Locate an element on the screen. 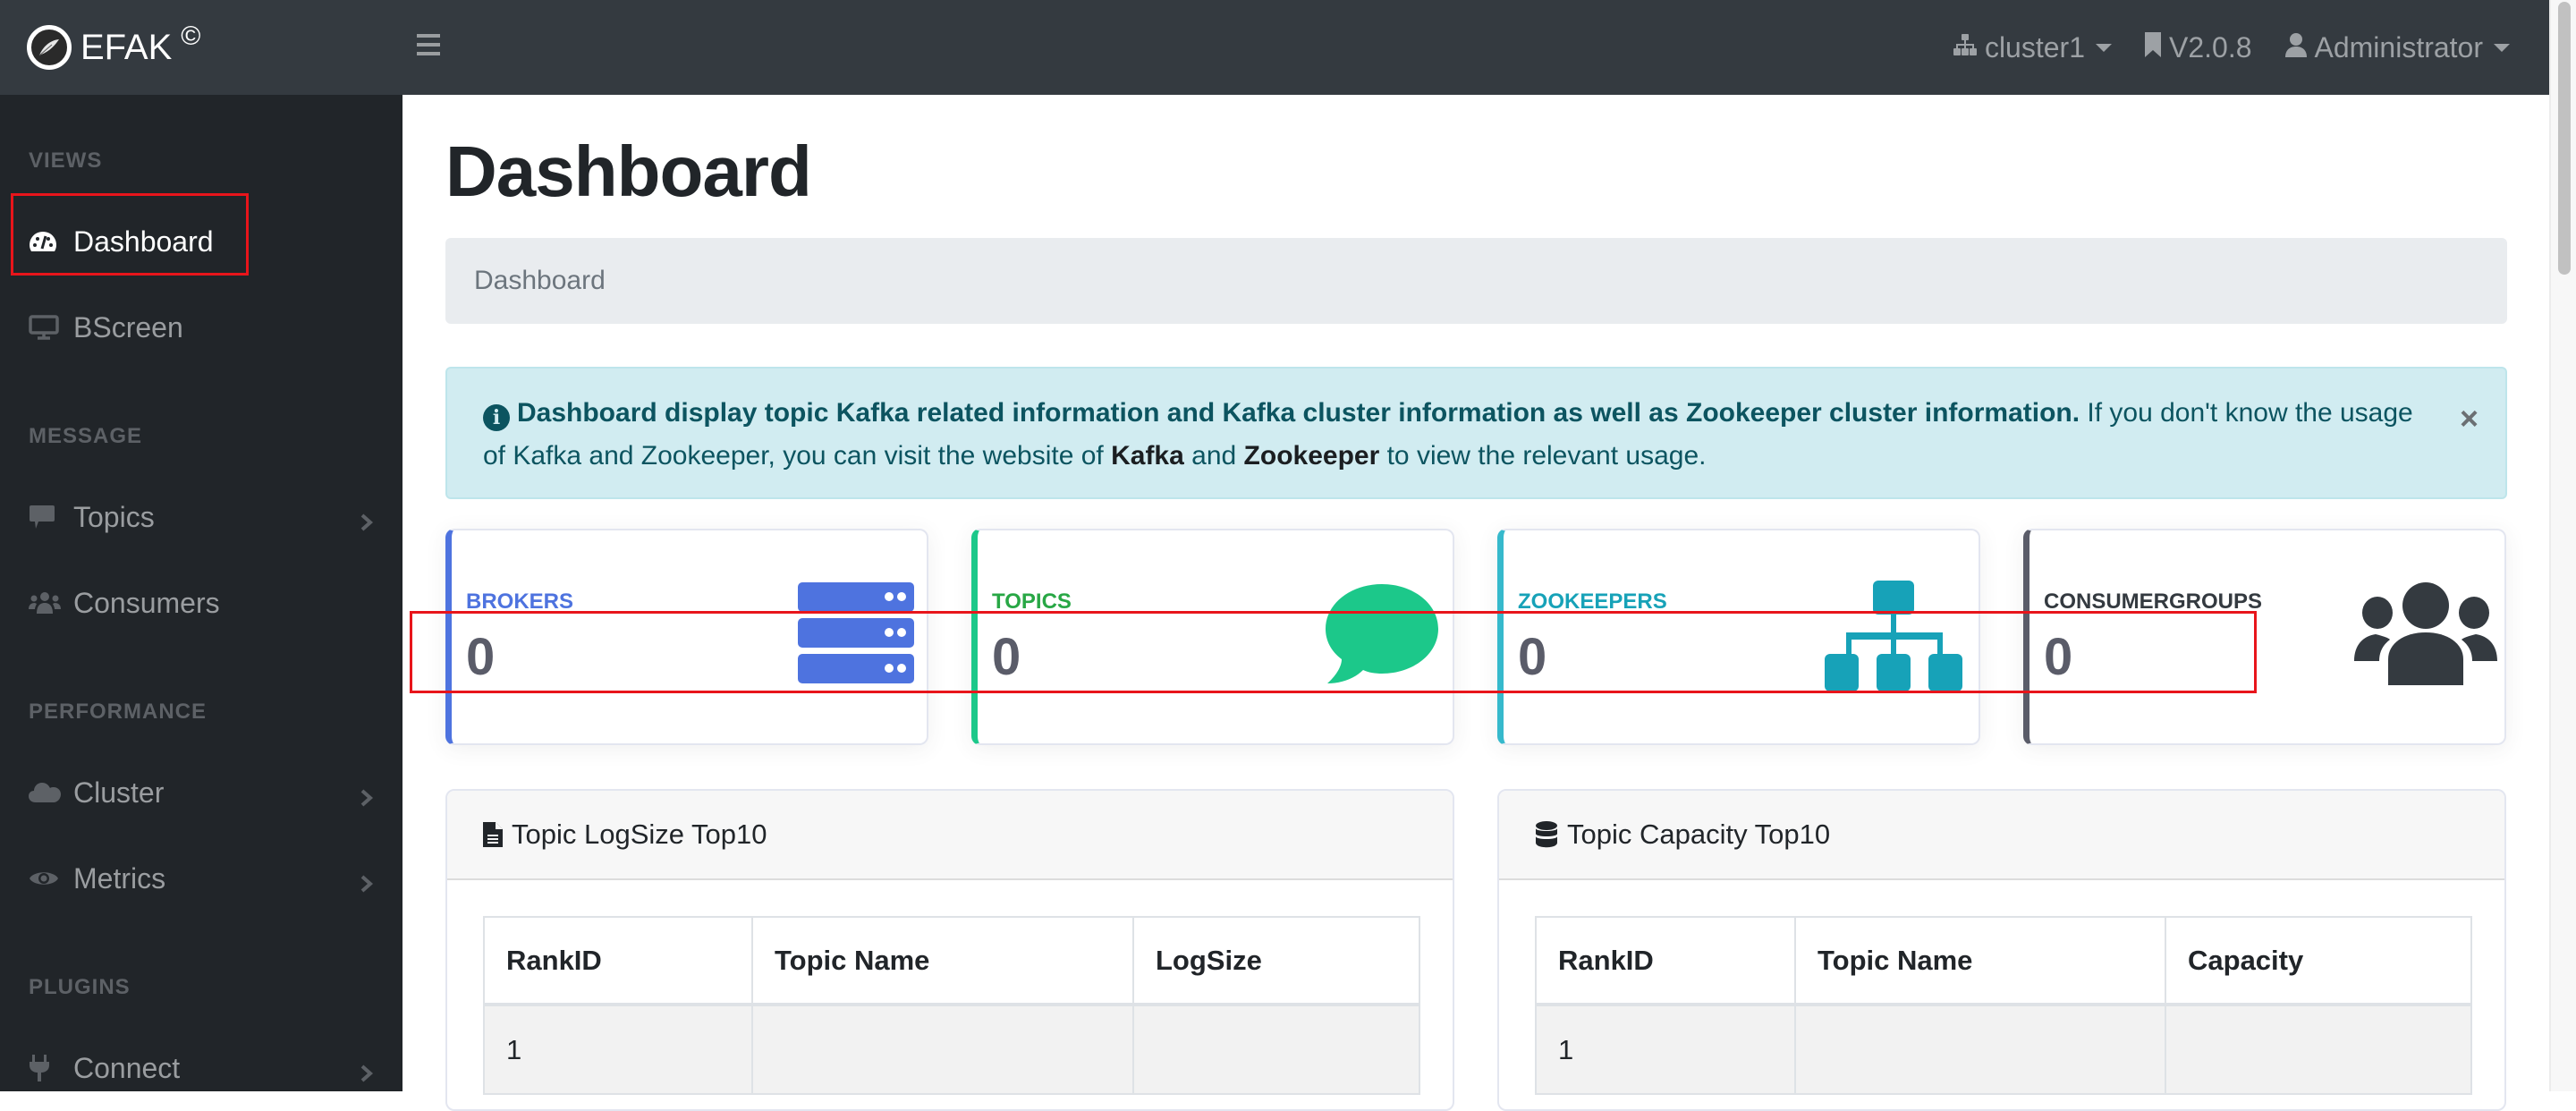  panel-title: Topic LogSize Top10 is located at coordinates (639, 834).